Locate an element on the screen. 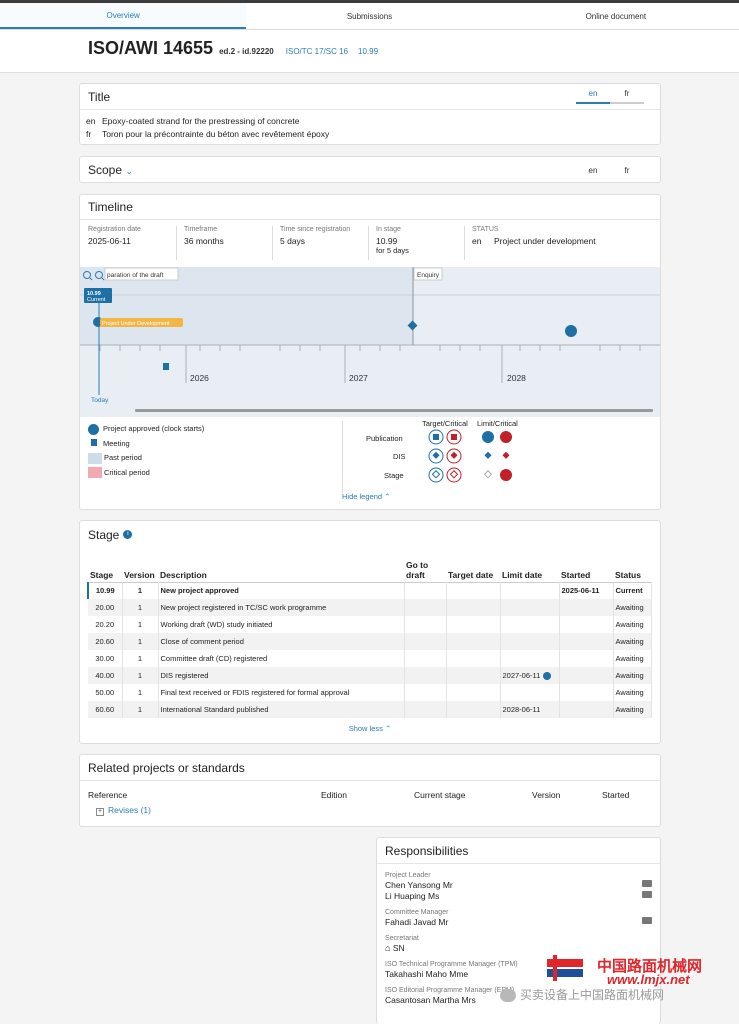 The height and width of the screenshot is (1024, 739). expand-icon: + is located at coordinates (100, 812).